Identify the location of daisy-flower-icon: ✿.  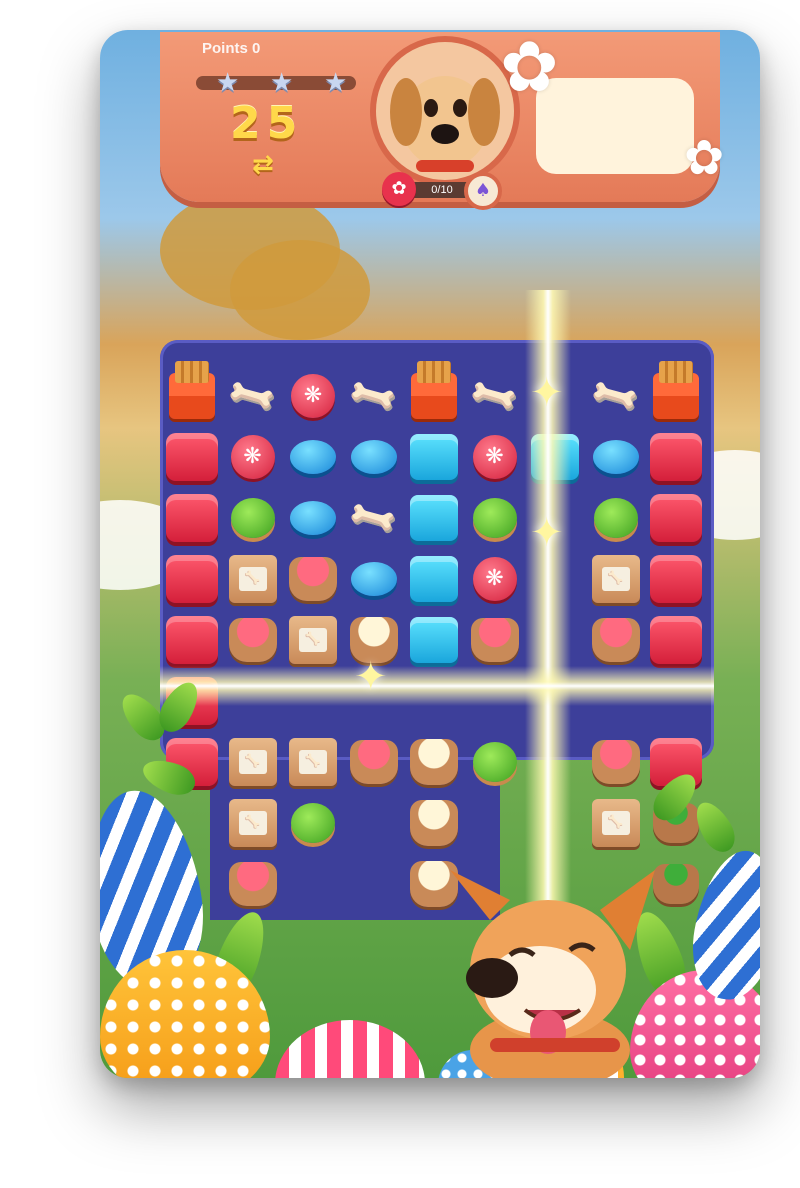
(704, 158).